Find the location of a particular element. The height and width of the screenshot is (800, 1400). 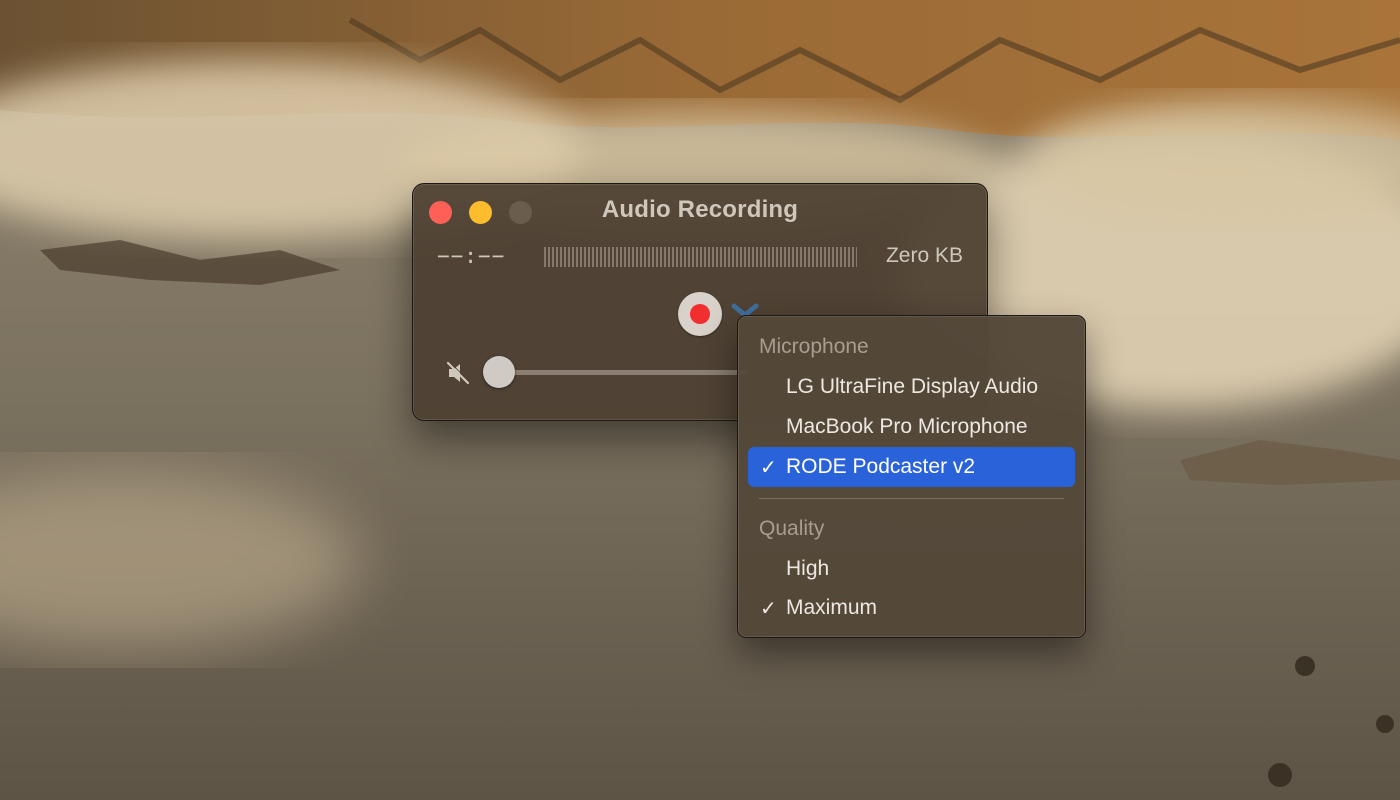

menu-item-quality-maximum: ✓ Maximum is located at coordinates (911, 608).